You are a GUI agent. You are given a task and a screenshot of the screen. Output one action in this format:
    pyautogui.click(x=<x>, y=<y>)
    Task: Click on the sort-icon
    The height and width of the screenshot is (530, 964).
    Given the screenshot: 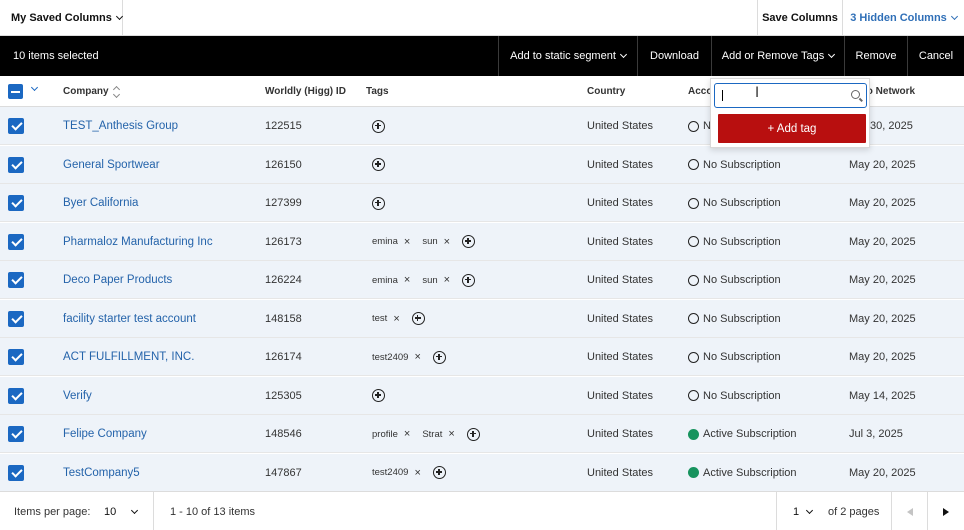 What is the action you would take?
    pyautogui.click(x=117, y=92)
    